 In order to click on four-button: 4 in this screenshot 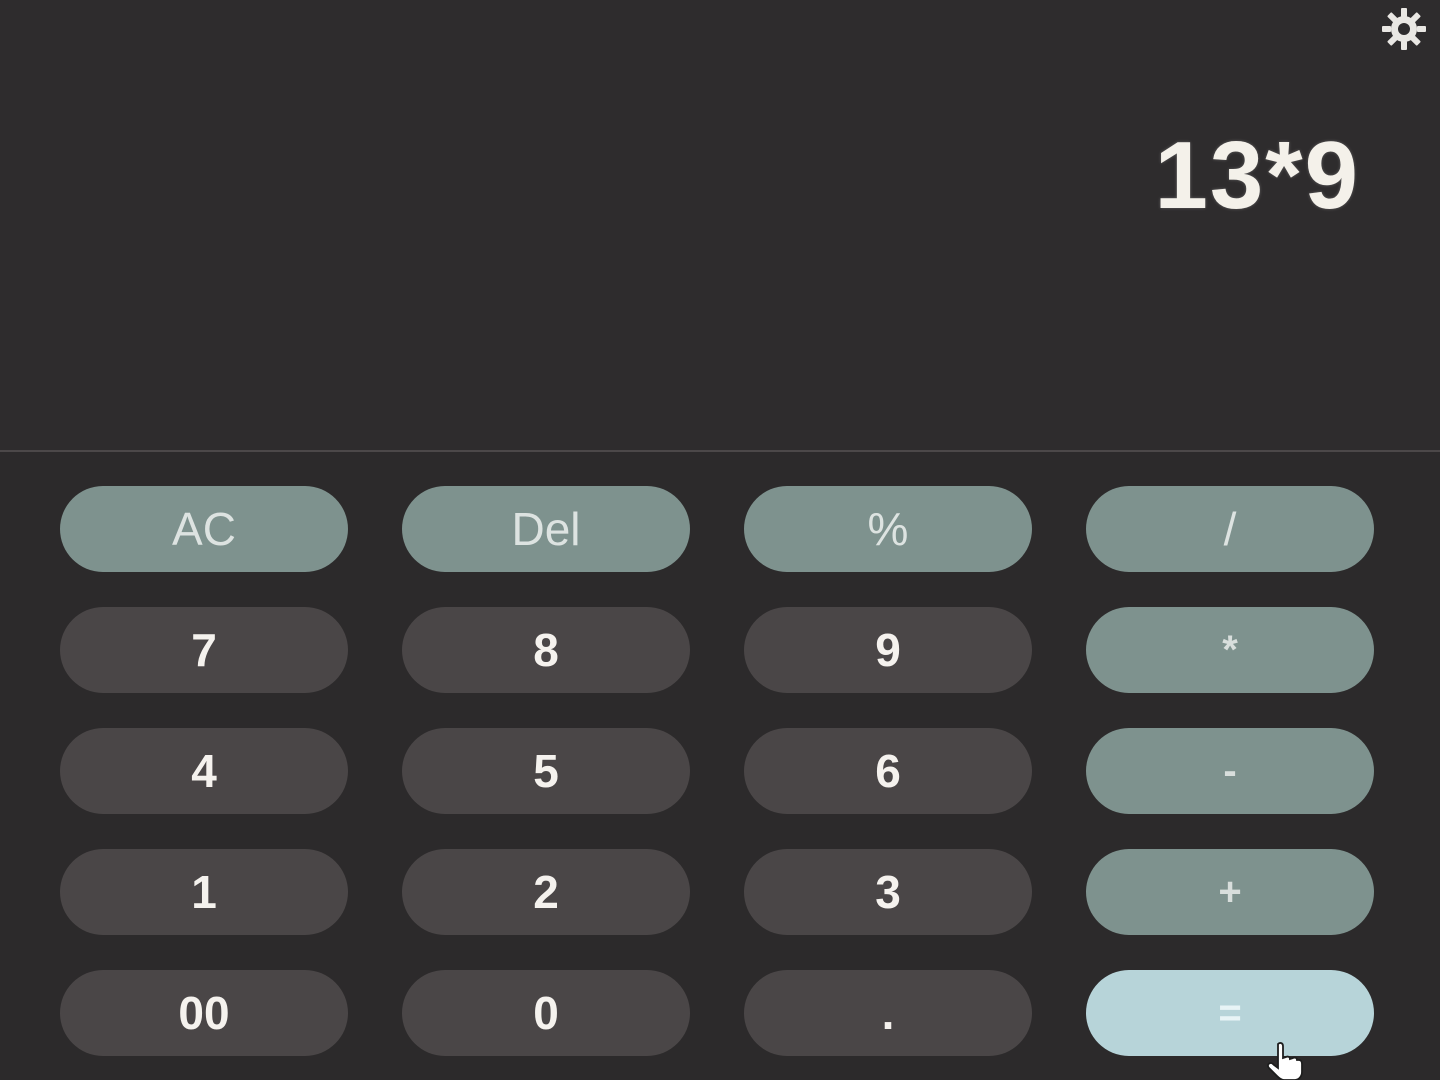, I will do `click(204, 771)`.